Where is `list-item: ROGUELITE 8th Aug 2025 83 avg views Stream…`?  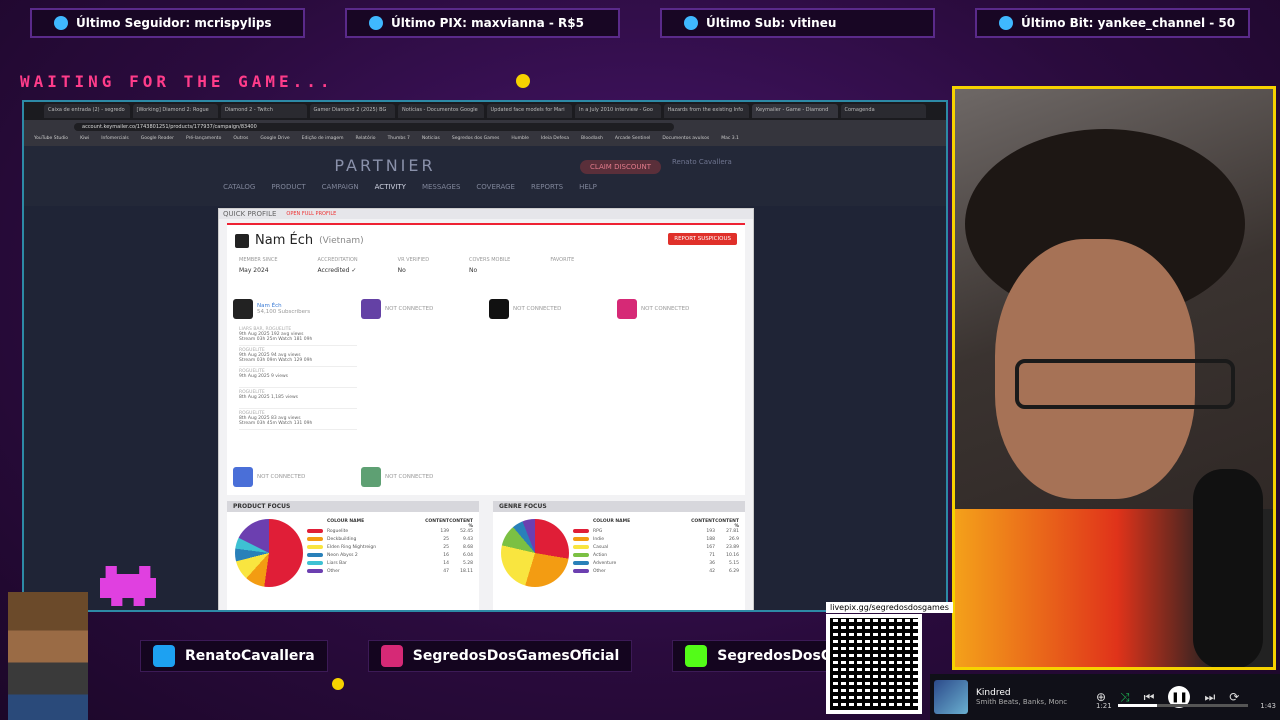
list-item: ROGUELITE 8th Aug 2025 83 avg views Stream… is located at coordinates (298, 419).